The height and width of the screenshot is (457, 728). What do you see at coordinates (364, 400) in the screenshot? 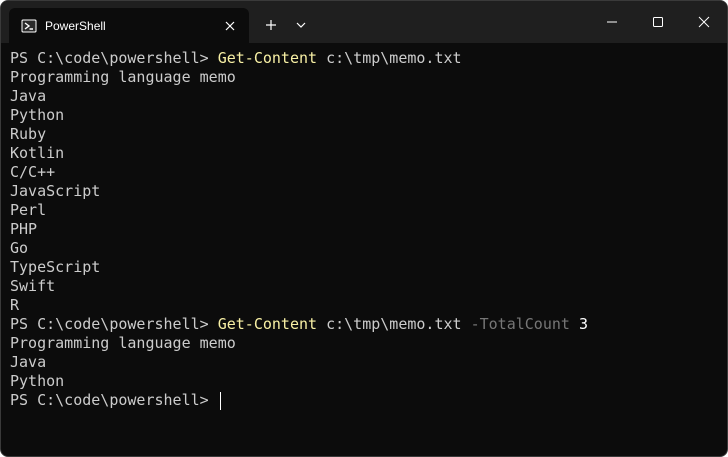
I see `input-line: PS C:\code\powershell>` at bounding box center [364, 400].